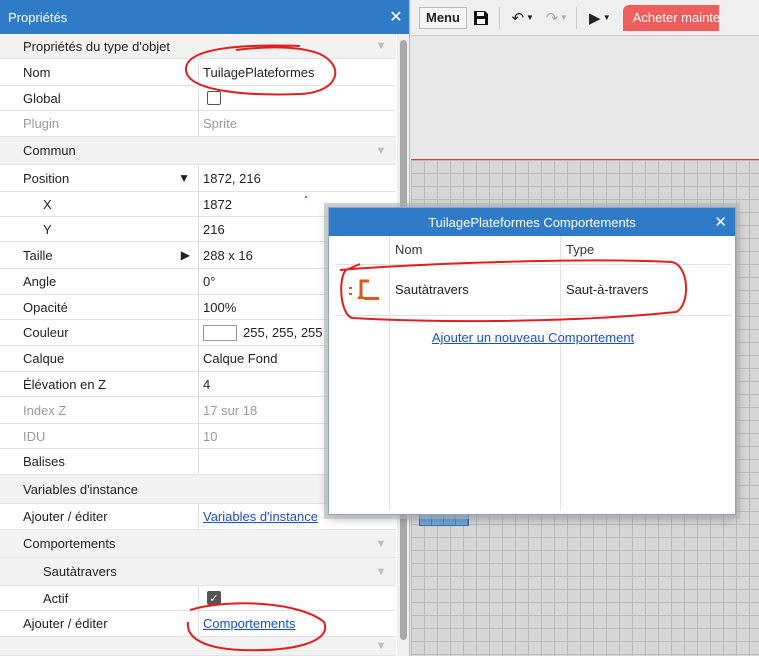 This screenshot has width=759, height=656. What do you see at coordinates (69, 543) in the screenshot?
I see `section-label: Comportements` at bounding box center [69, 543].